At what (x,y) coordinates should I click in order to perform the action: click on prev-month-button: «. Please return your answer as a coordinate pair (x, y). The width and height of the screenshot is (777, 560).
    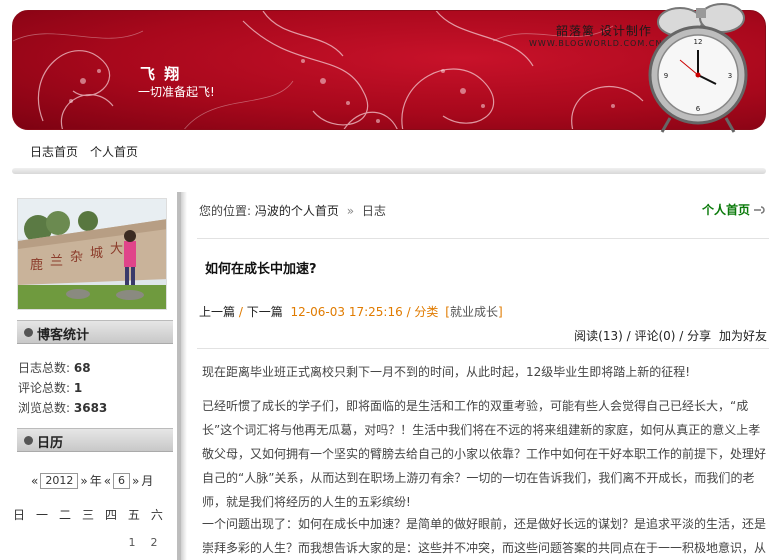
    Looking at the image, I should click on (107, 481).